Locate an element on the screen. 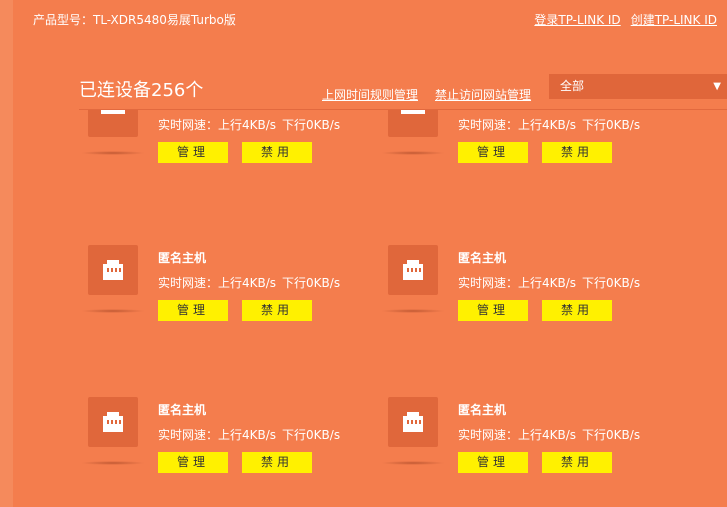 This screenshot has width=727, height=507. connected-devices-title: 已连设备256个 is located at coordinates (141, 90).